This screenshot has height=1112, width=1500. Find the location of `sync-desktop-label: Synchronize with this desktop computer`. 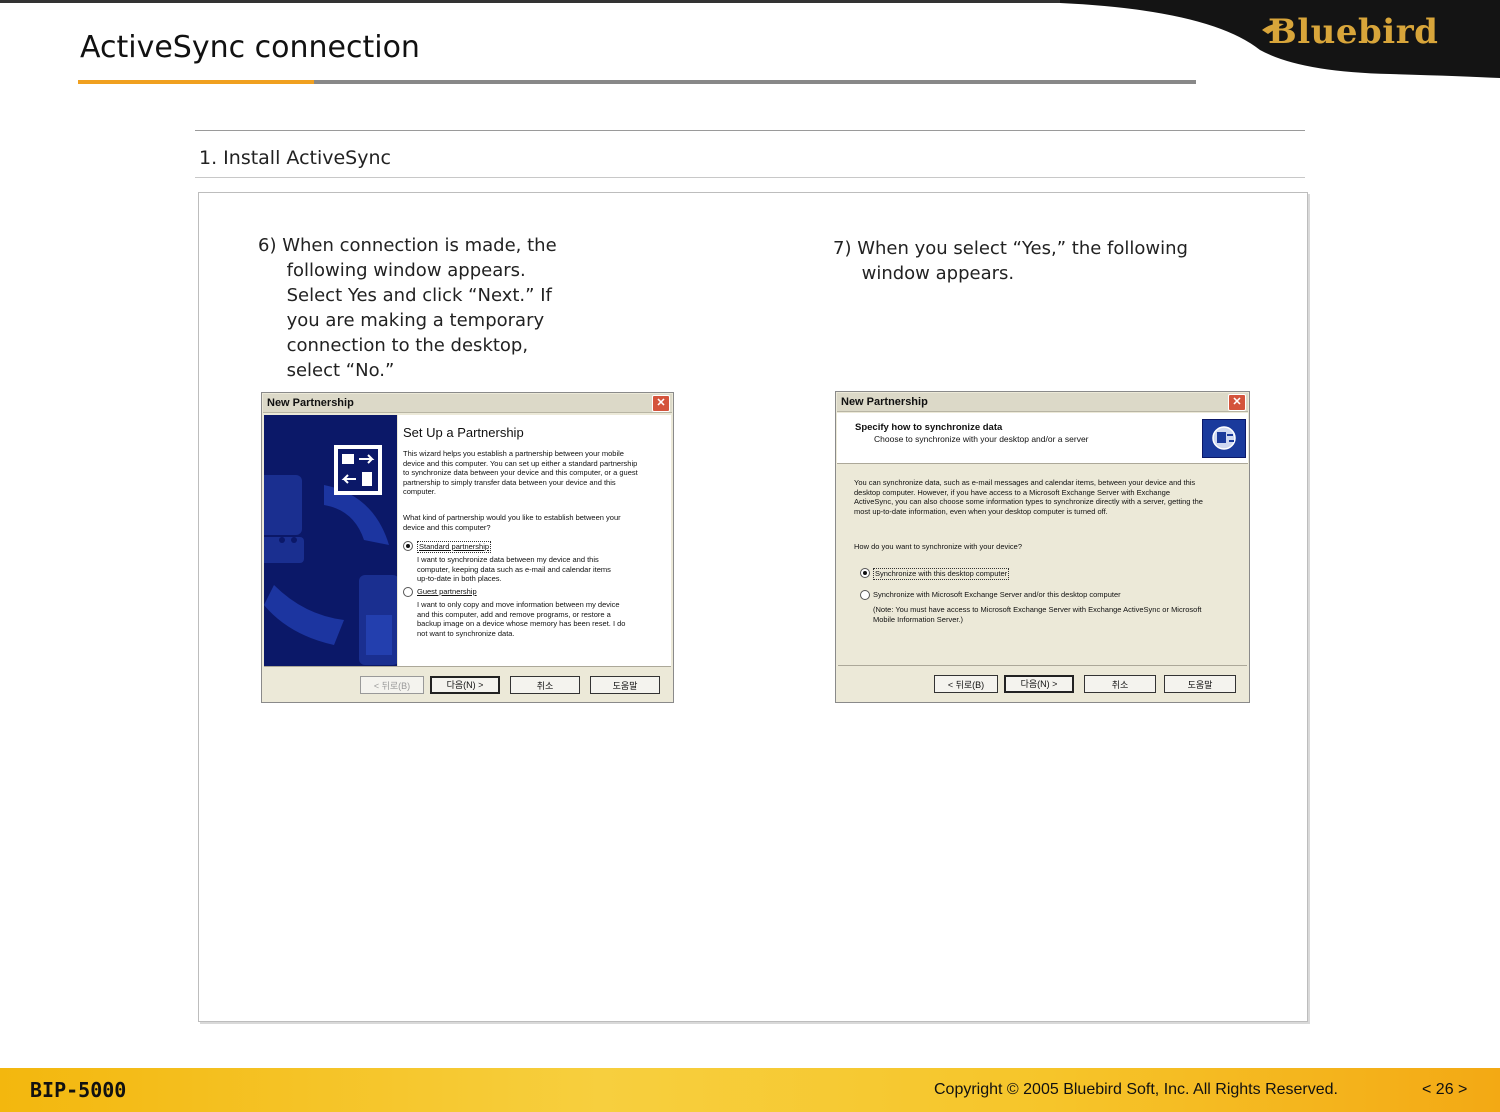

sync-desktop-label: Synchronize with this desktop computer is located at coordinates (941, 574).